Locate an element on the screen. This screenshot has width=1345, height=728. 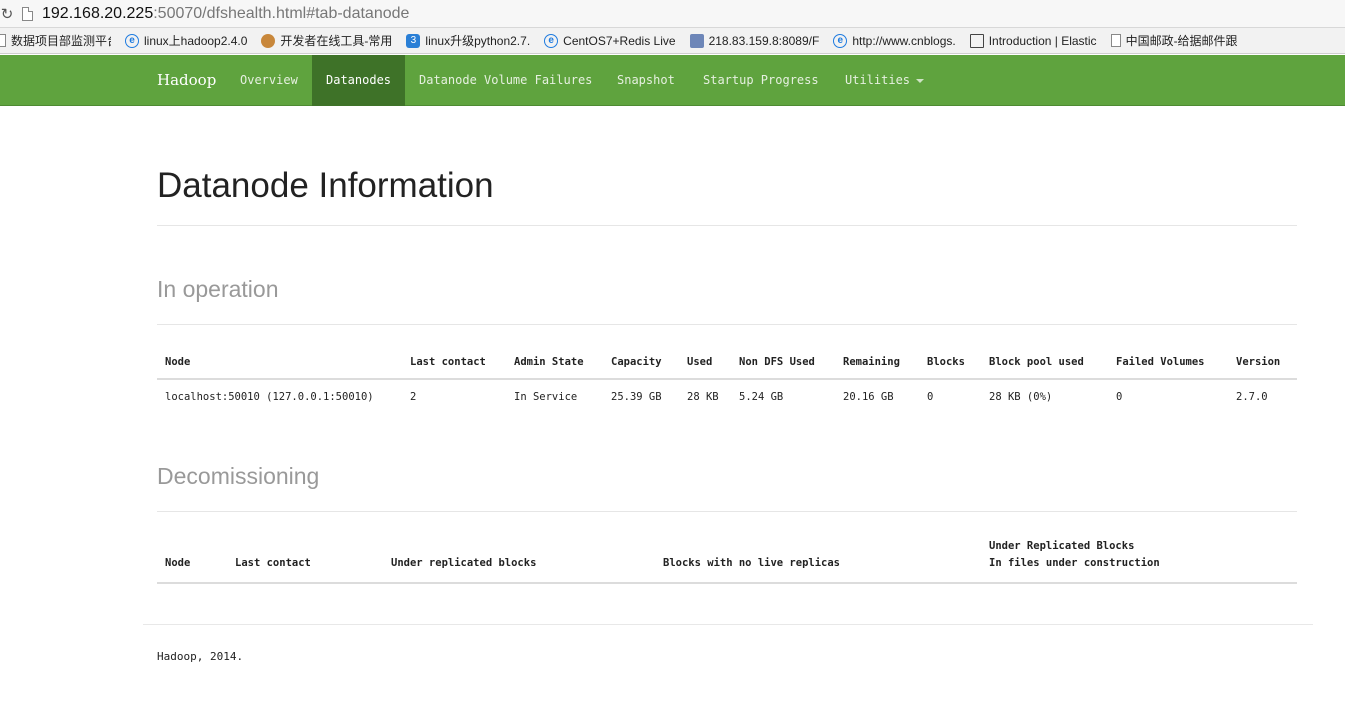
nav-tab-label: Datanodes is located at coordinates (359, 80).